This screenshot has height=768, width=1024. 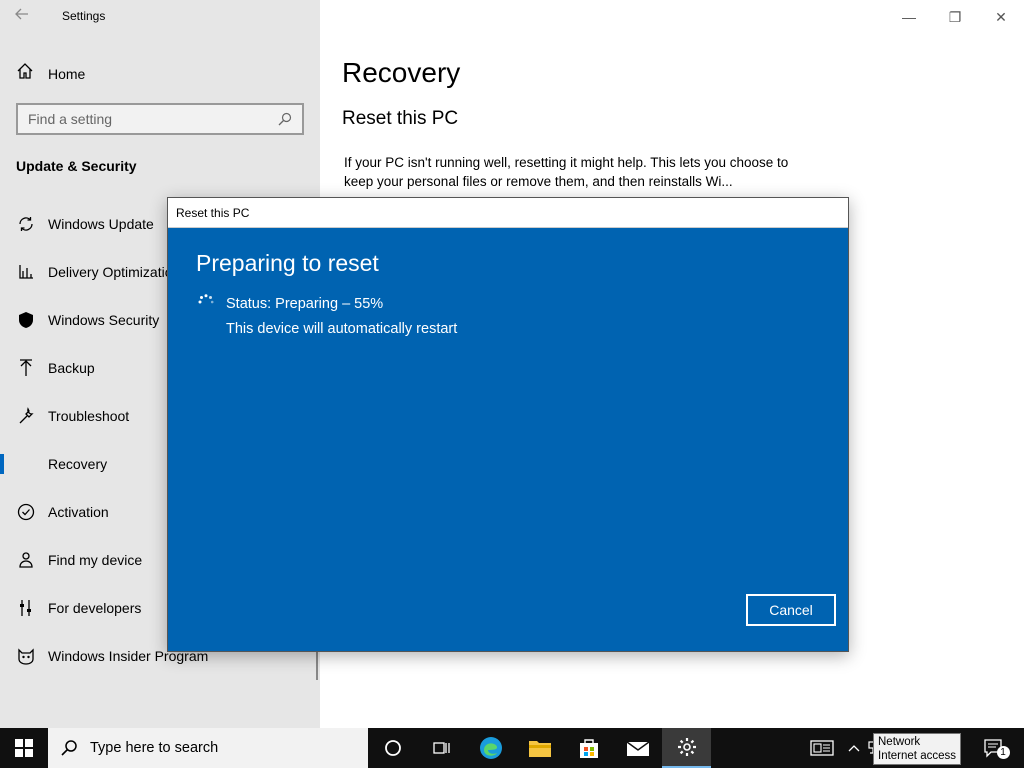 What do you see at coordinates (1003, 752) in the screenshot?
I see `notification-count-badge: 1` at bounding box center [1003, 752].